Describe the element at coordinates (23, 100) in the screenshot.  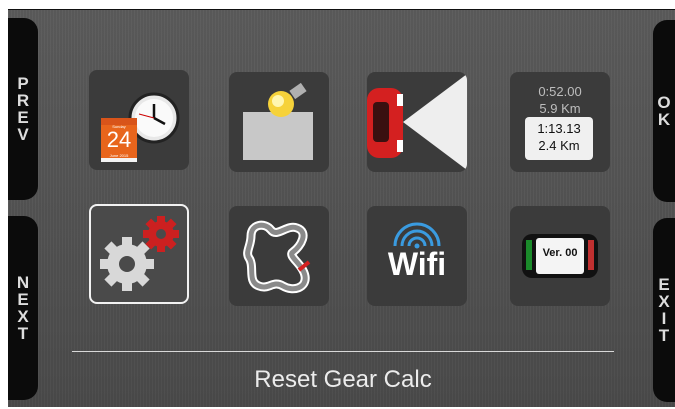
I see `prev-letter: R` at that location.